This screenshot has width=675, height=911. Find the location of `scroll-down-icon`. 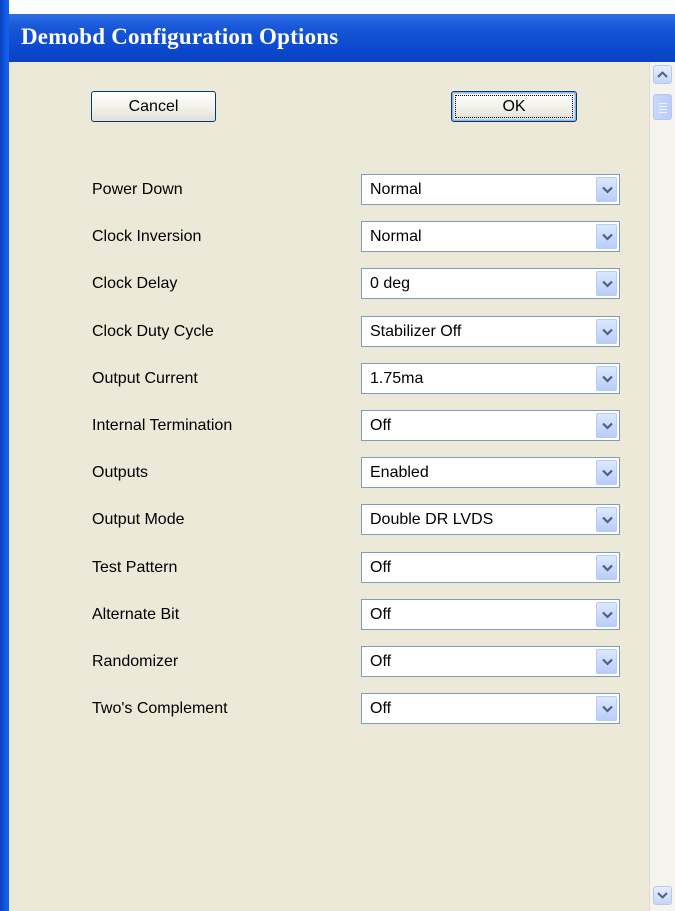

scroll-down-icon is located at coordinates (662, 895).